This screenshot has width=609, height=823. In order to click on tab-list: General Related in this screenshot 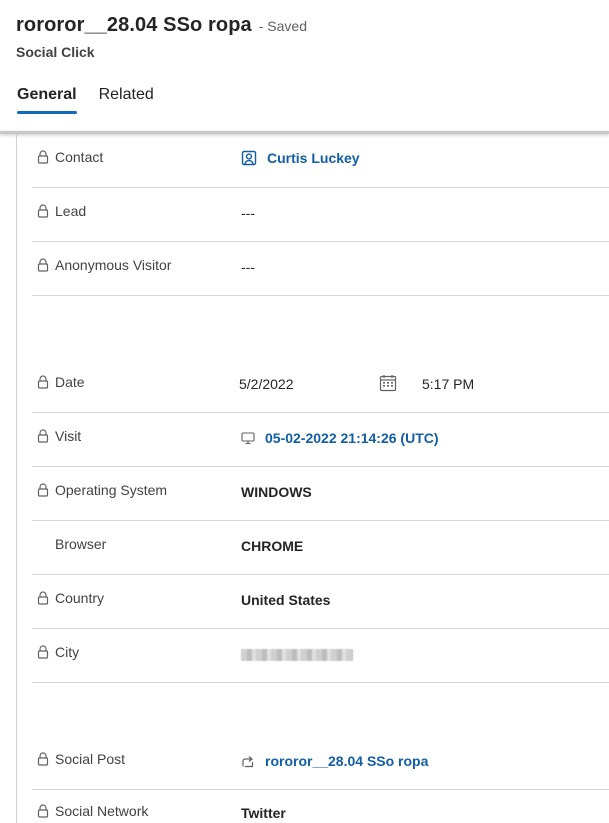, I will do `click(96, 100)`.